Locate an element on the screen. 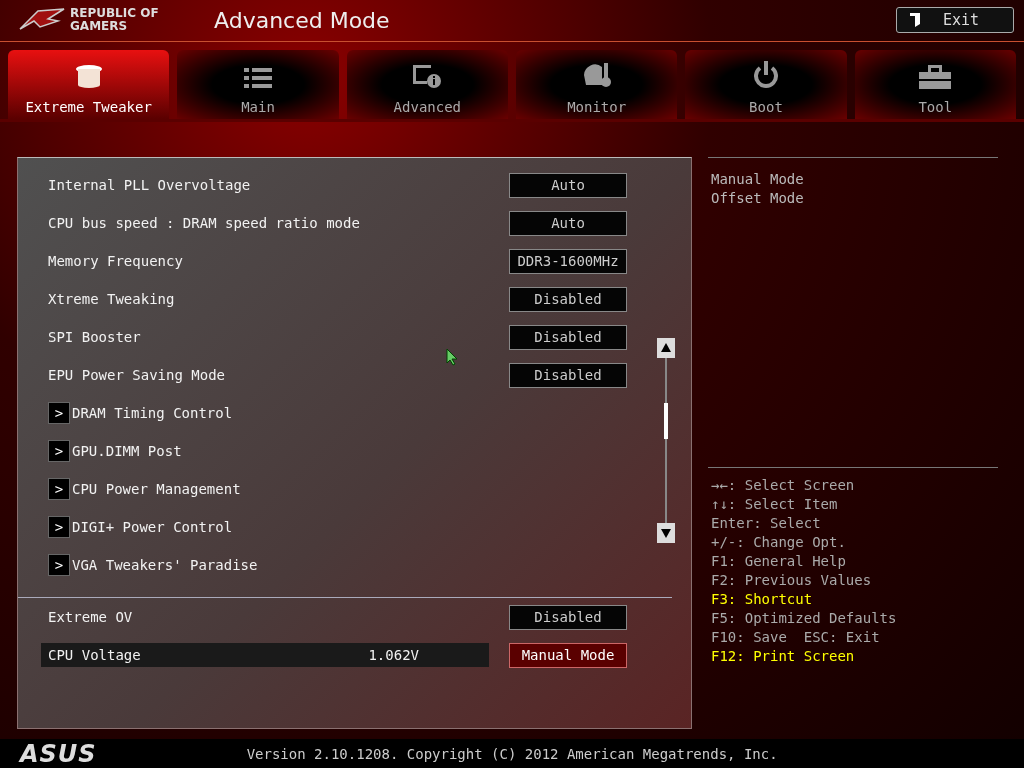 The height and width of the screenshot is (768, 1024). submenu-link: DRAM Timing Control is located at coordinates (152, 413).